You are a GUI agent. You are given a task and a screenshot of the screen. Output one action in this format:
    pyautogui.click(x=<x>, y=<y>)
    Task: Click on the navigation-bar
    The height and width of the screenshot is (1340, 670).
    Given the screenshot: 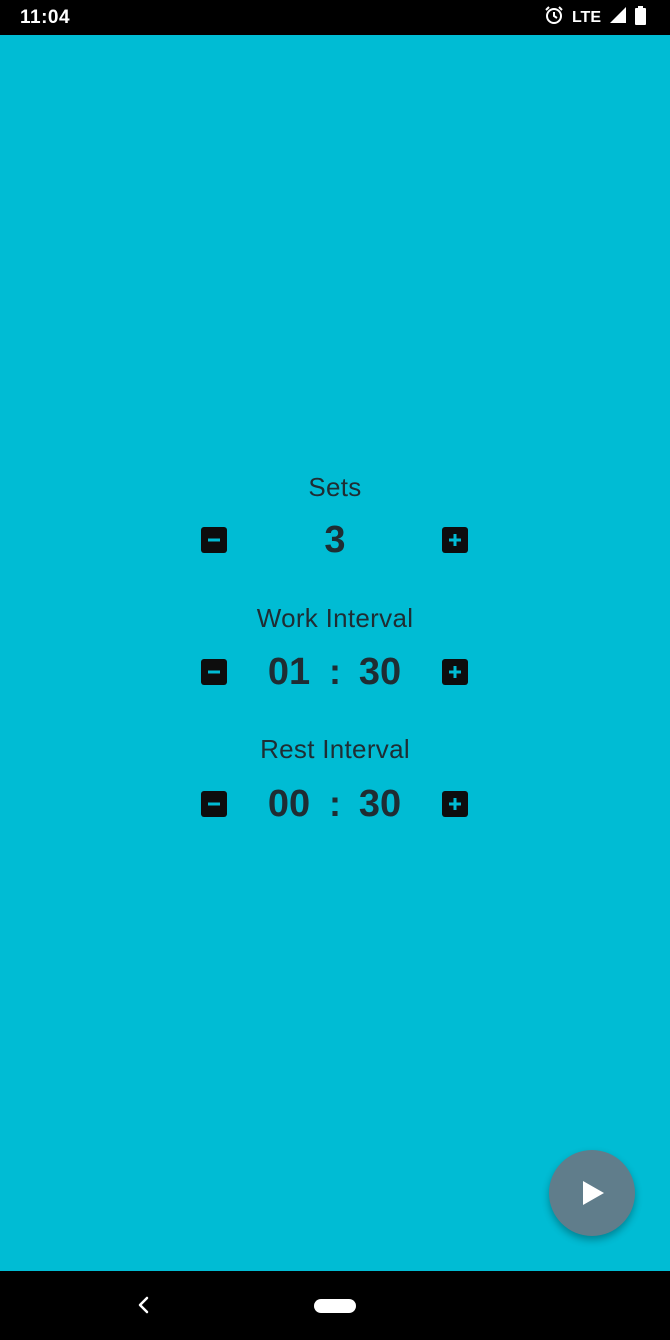 What is the action you would take?
    pyautogui.click(x=335, y=1305)
    